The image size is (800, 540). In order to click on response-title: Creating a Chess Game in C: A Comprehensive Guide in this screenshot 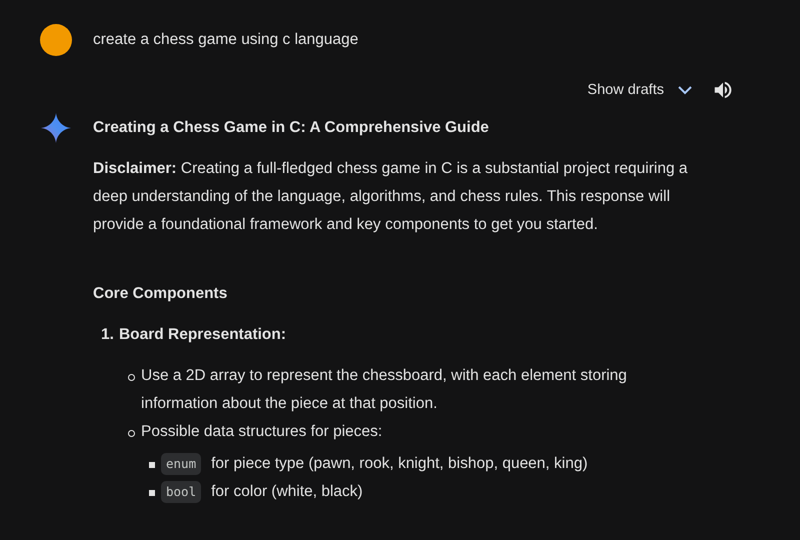, I will do `click(291, 128)`.